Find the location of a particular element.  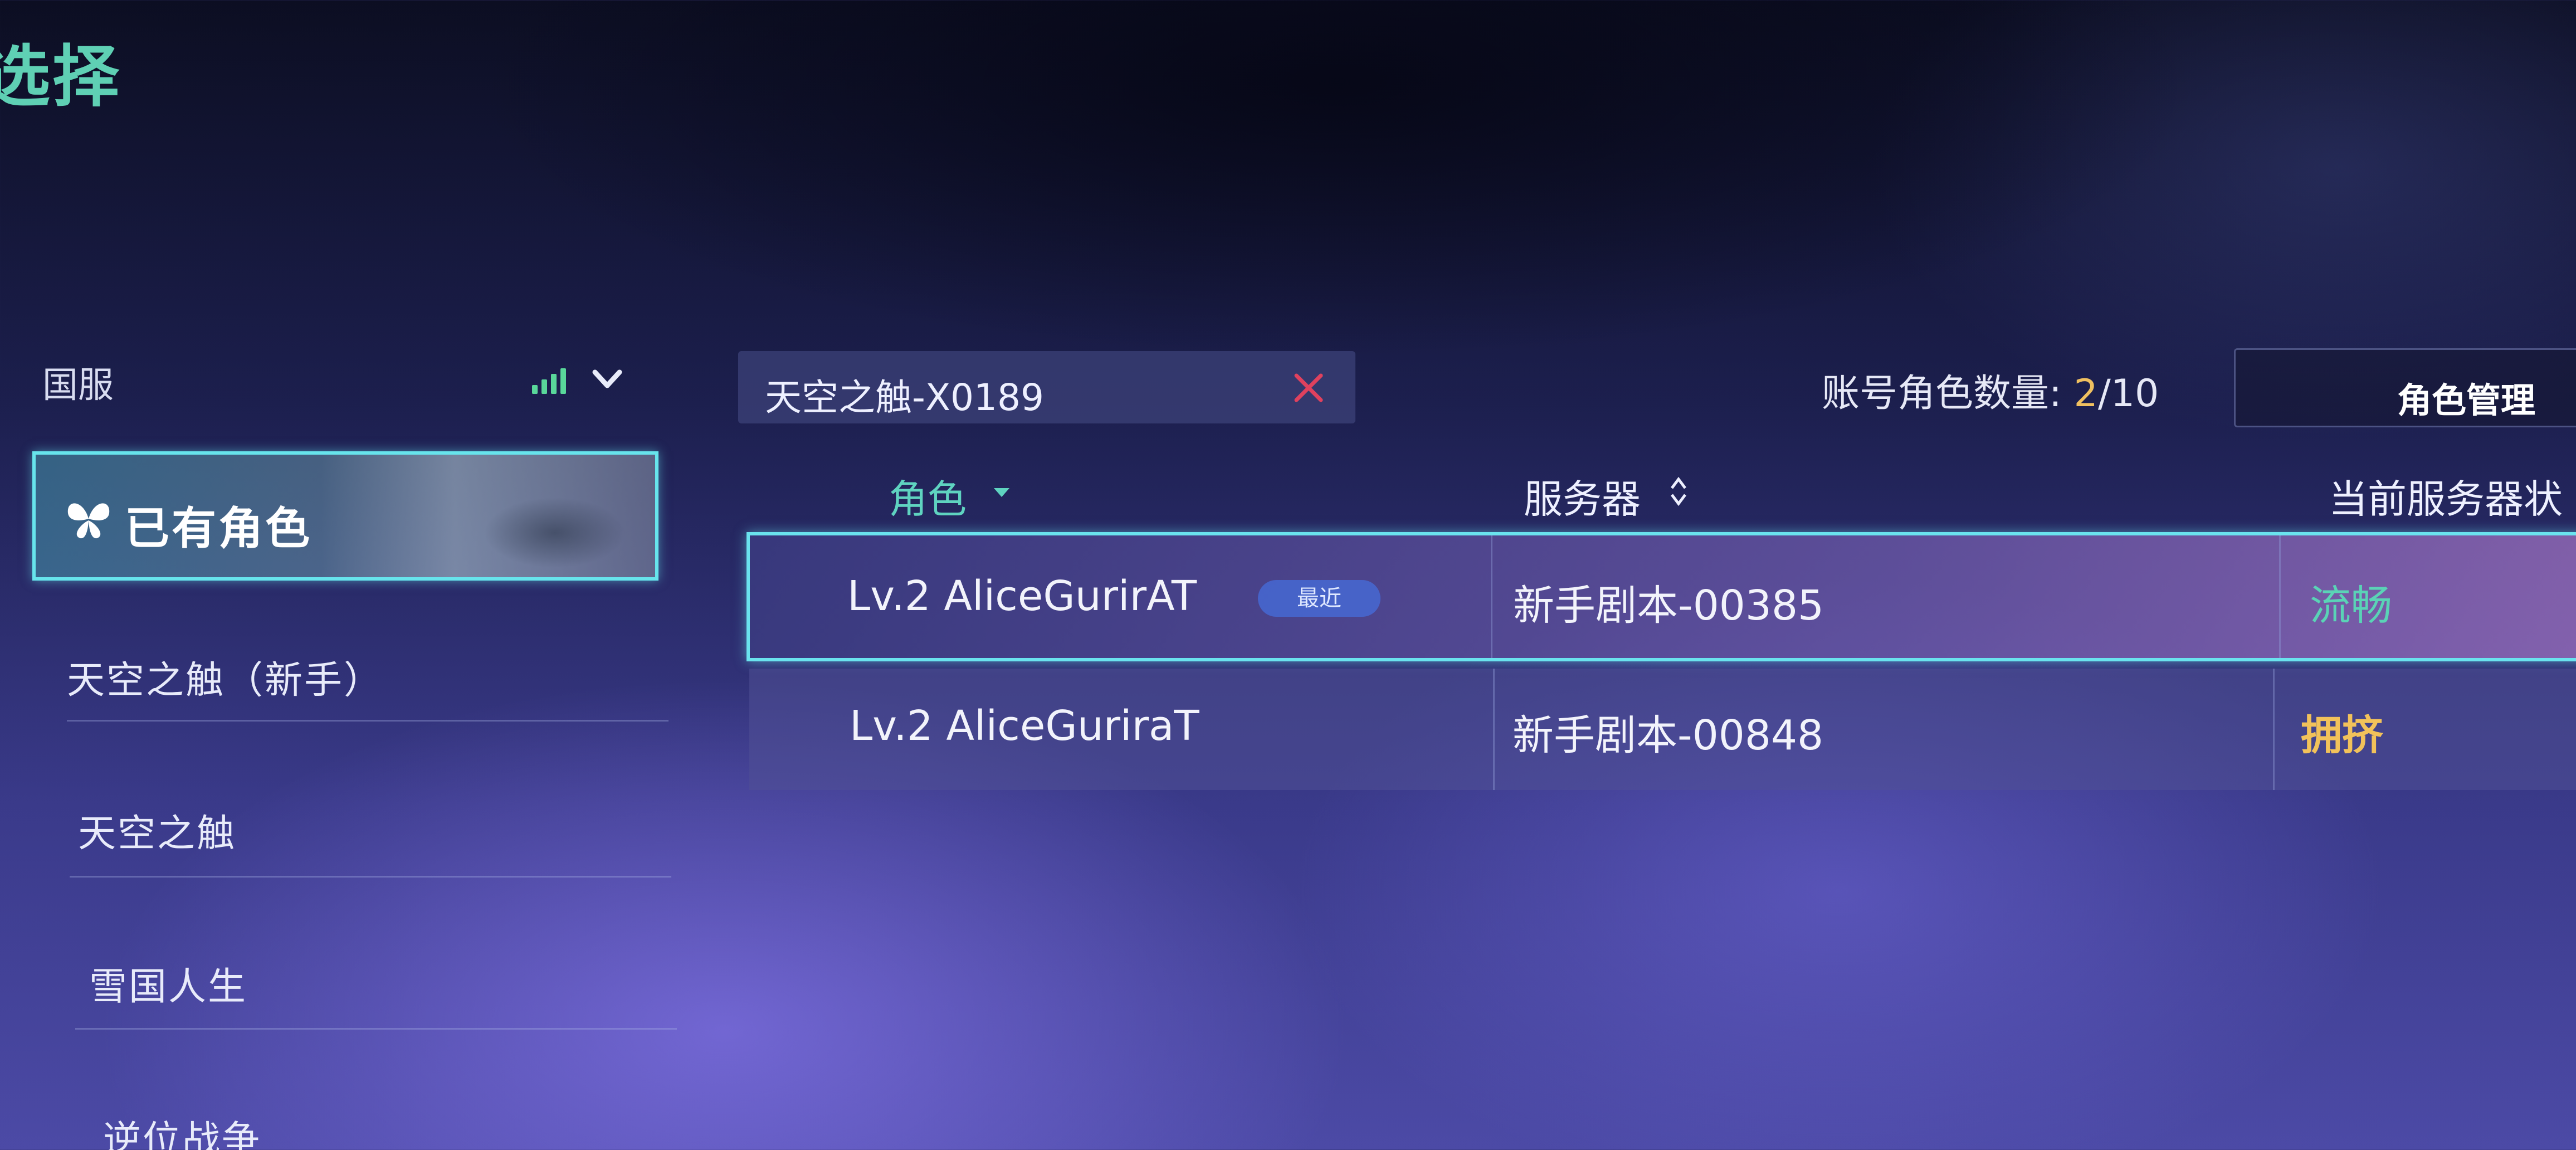

column-header-status: 当前服务器状 is located at coordinates (2446, 499).